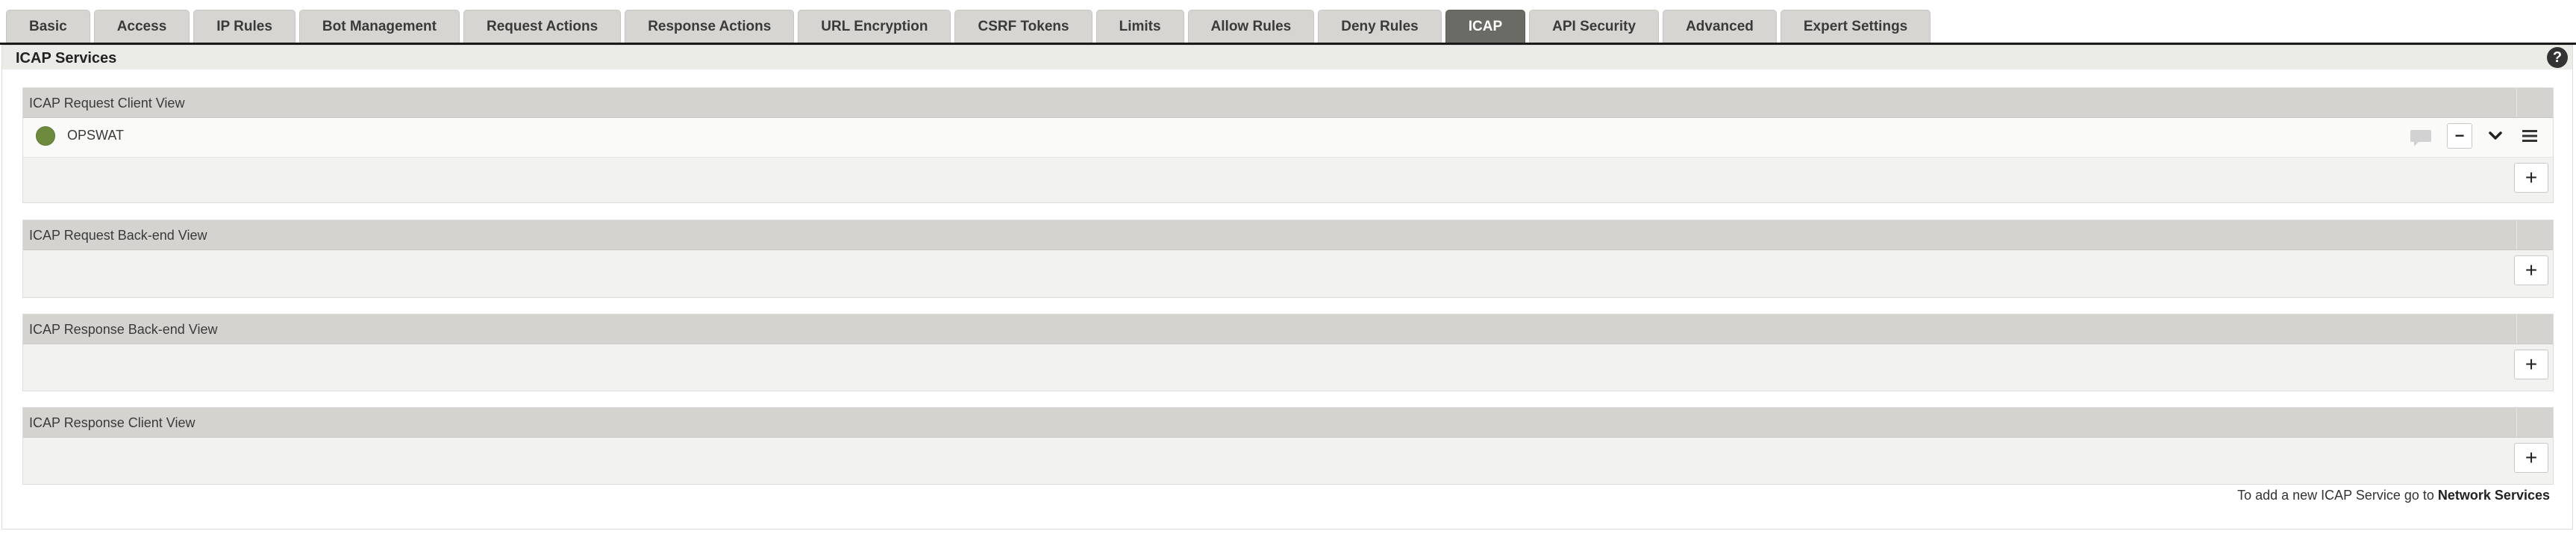  I want to click on tab-allow-rules: Allow Rules, so click(1251, 26).